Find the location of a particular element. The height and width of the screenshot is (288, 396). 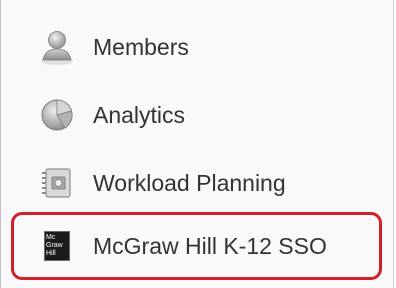

logo-text-line: Mc is located at coordinates (51, 237).